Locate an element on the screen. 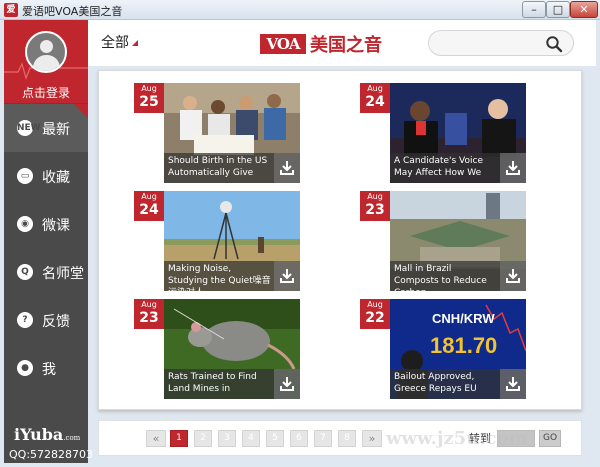  ticker-label: CNH/KRW is located at coordinates (463, 318).